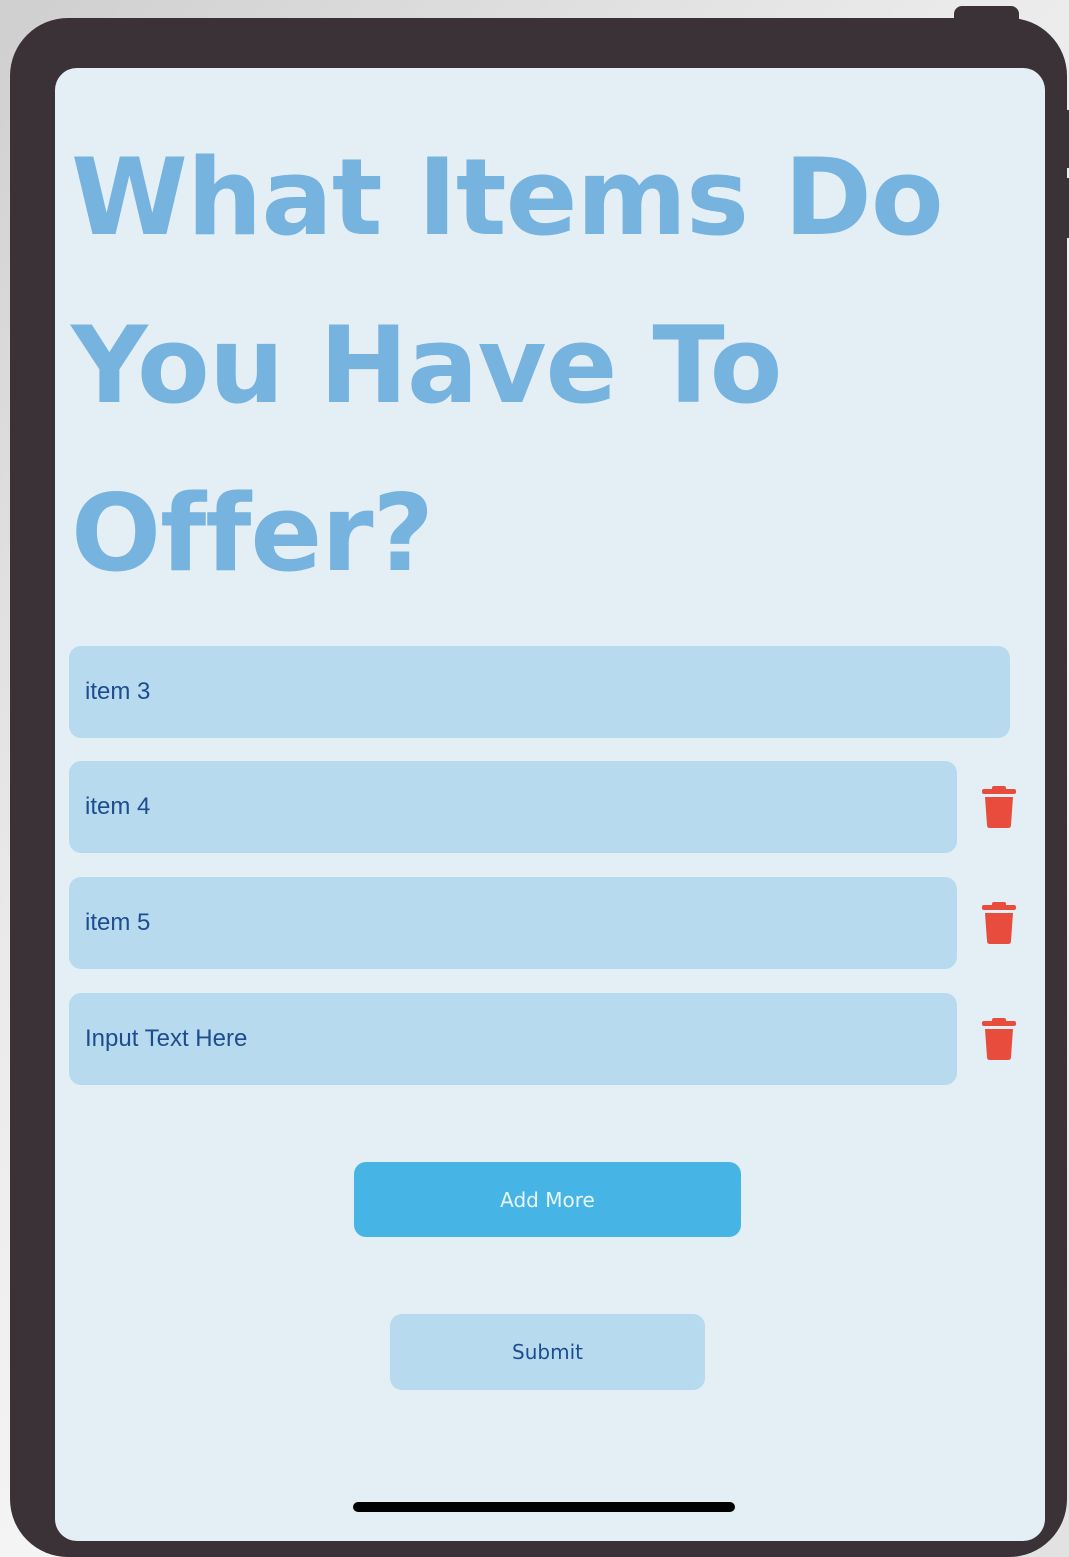  I want to click on item-input-4: Input Text Here, so click(513, 1039).